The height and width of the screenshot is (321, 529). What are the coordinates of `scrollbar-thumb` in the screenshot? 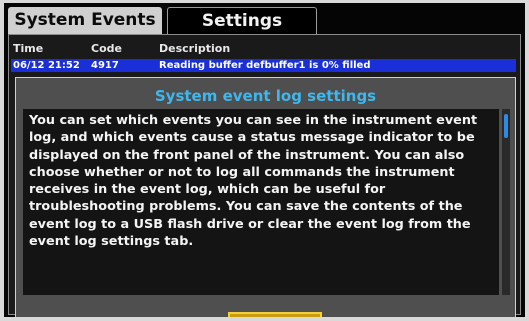 It's located at (506, 126).